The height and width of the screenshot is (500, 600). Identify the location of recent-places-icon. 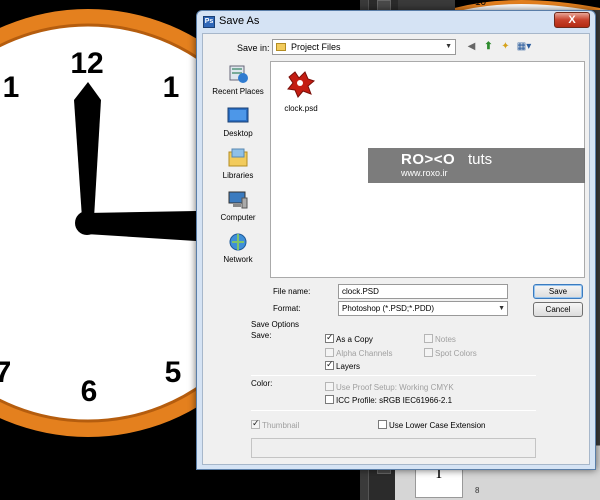
(238, 74).